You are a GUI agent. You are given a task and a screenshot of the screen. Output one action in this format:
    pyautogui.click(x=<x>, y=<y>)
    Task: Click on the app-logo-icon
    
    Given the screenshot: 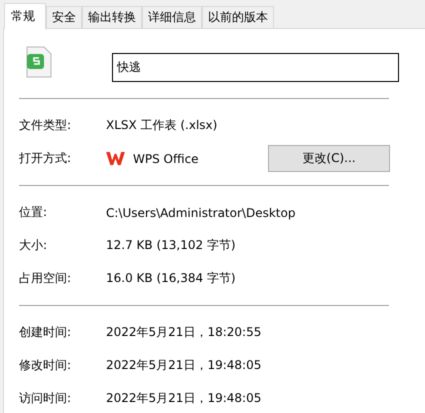 What is the action you would take?
    pyautogui.click(x=115, y=158)
    